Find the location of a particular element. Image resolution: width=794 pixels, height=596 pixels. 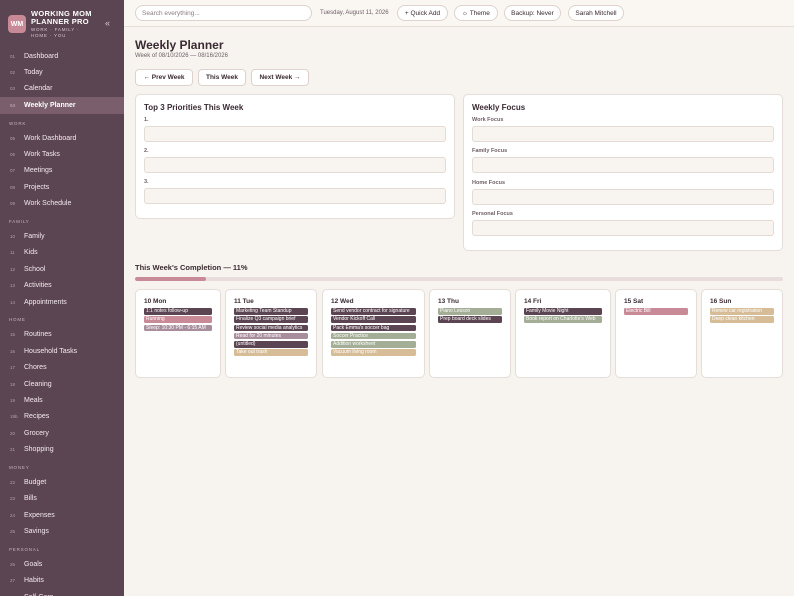

sidebar-item-kids: 11 Kids is located at coordinates (62, 253).